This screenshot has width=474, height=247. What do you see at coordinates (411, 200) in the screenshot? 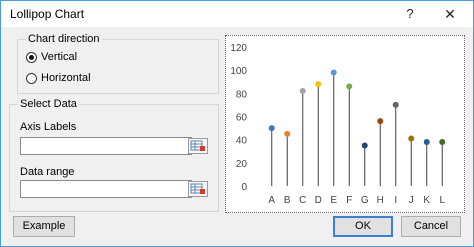
I see `x-tick-label: J` at bounding box center [411, 200].